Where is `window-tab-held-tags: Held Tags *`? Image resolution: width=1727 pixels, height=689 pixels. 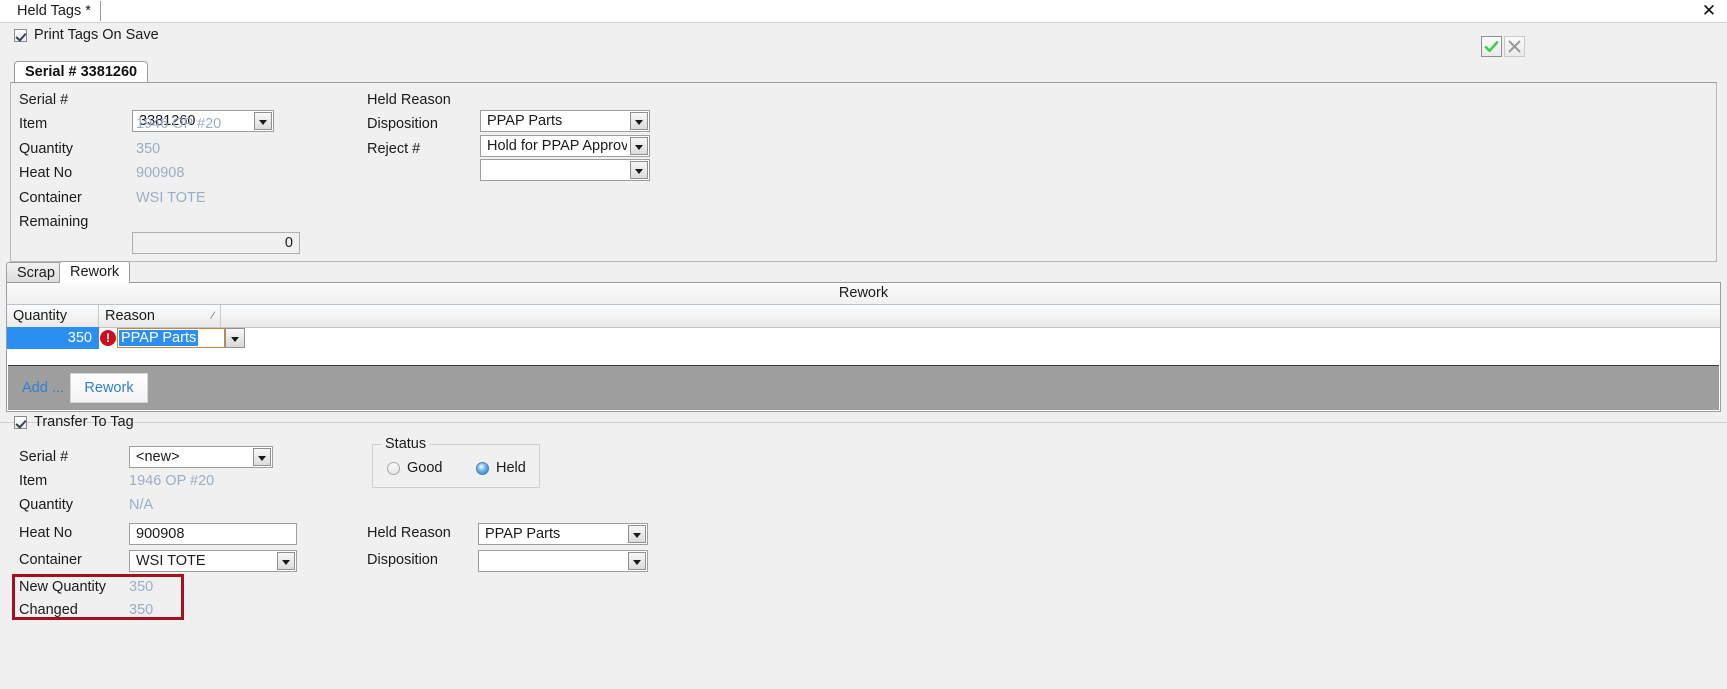
window-tab-held-tags: Held Tags * is located at coordinates (54, 11).